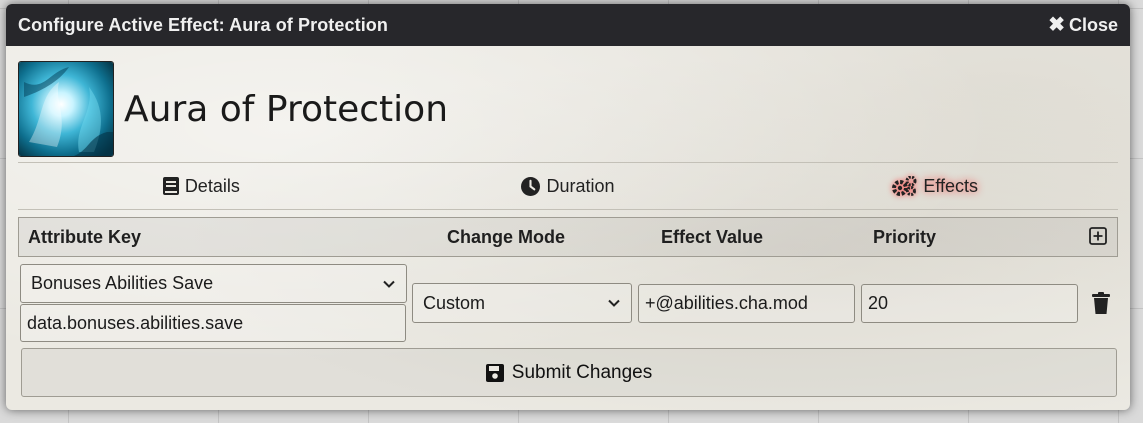 This screenshot has width=1143, height=423. What do you see at coordinates (582, 372) in the screenshot?
I see `submit-label: Submit Changes` at bounding box center [582, 372].